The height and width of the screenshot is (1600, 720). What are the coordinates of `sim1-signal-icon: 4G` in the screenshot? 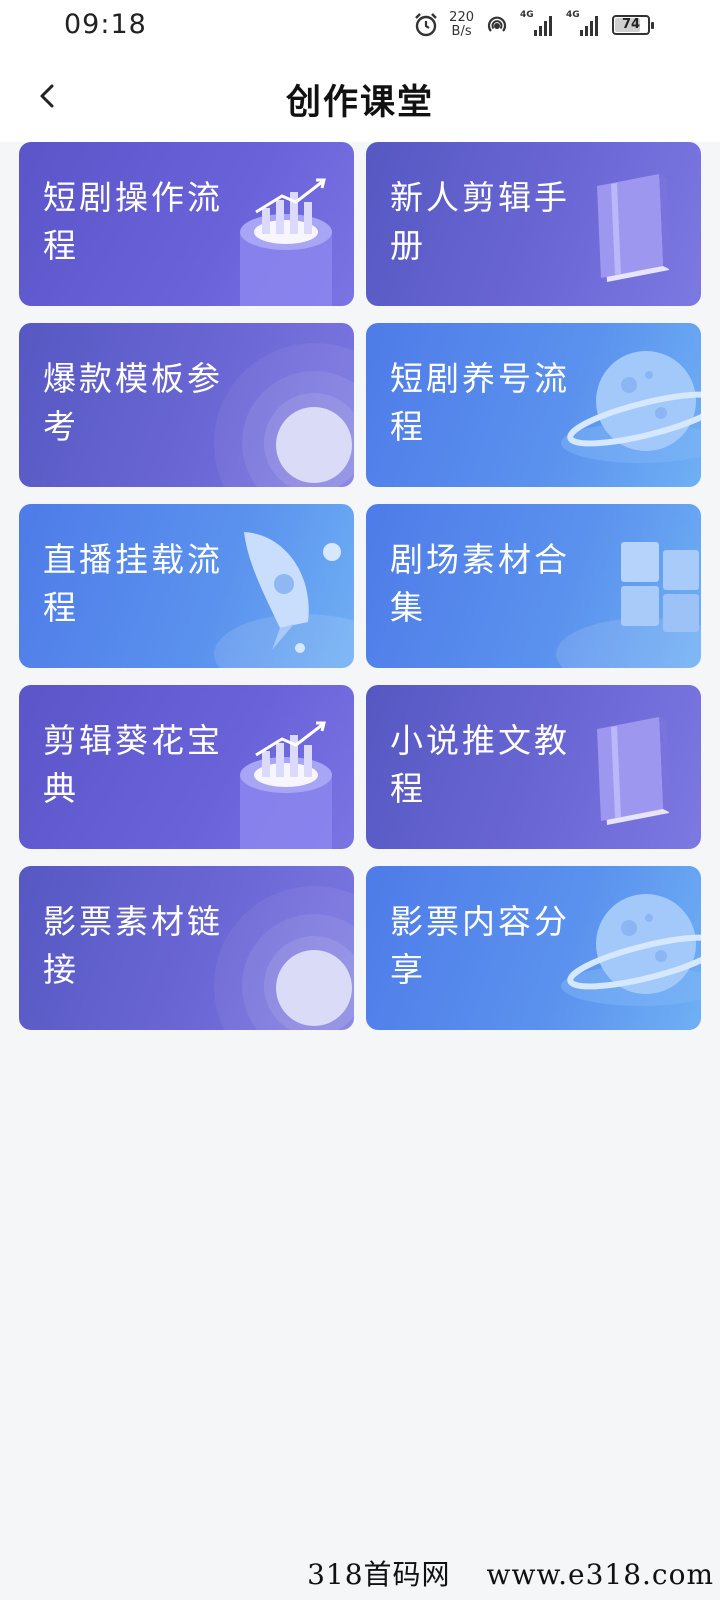 It's located at (538, 24).